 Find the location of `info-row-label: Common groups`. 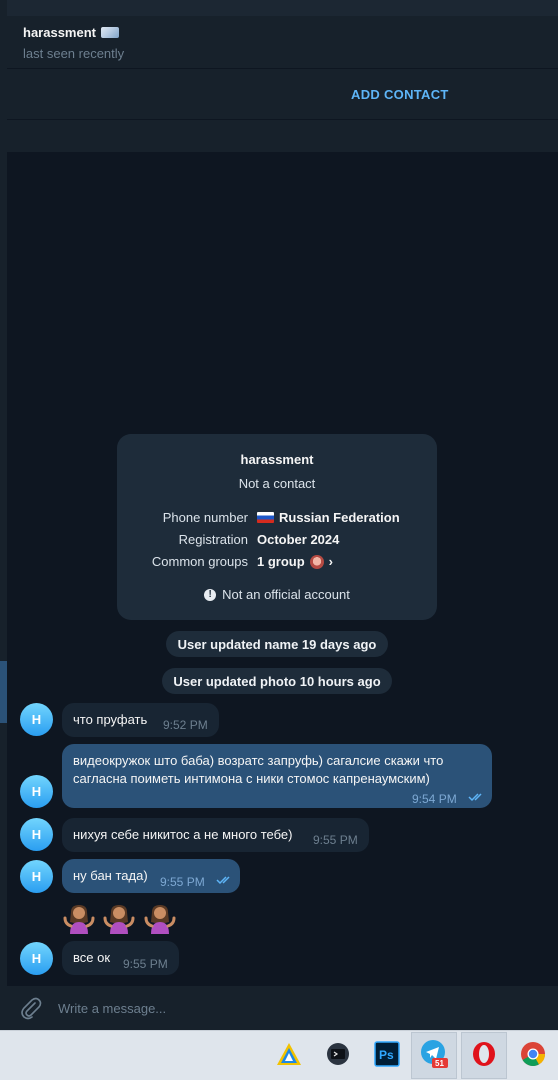

info-row-label: Common groups is located at coordinates (199, 561).